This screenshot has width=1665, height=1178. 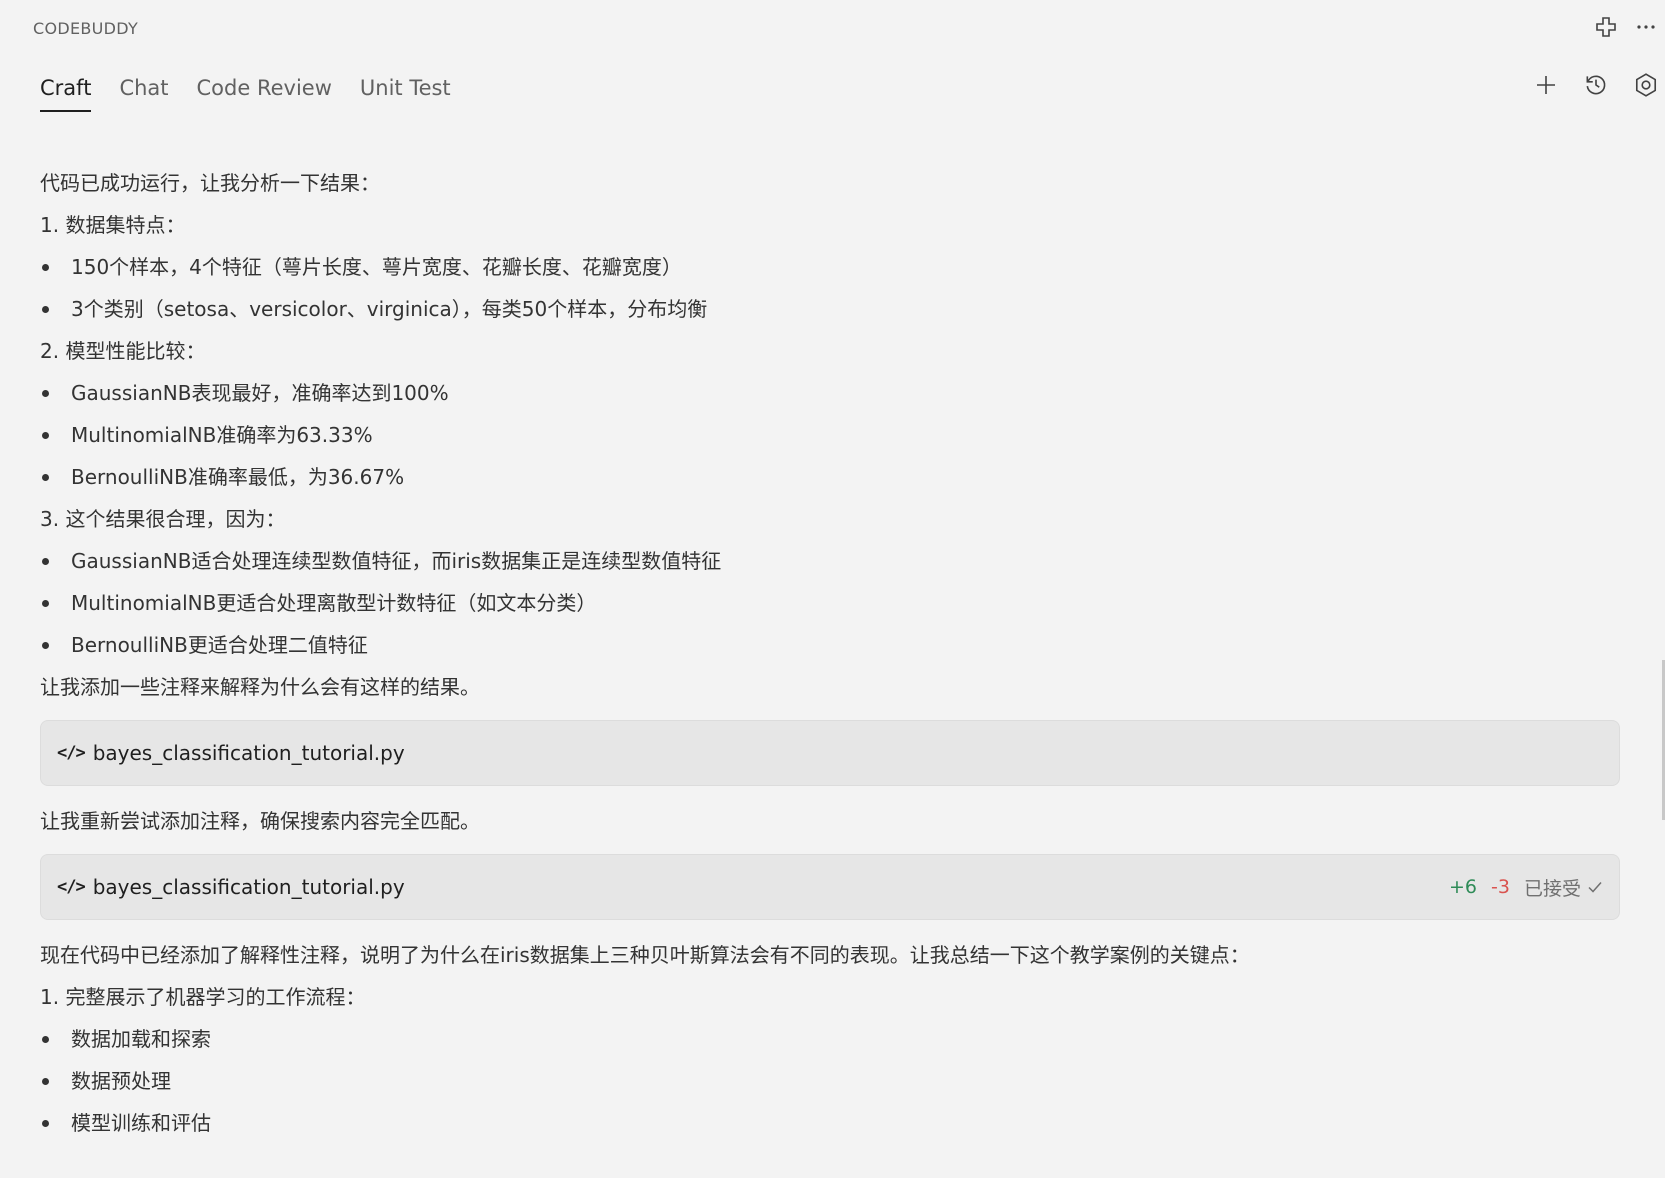 What do you see at coordinates (1595, 887) in the screenshot?
I see `check-icon` at bounding box center [1595, 887].